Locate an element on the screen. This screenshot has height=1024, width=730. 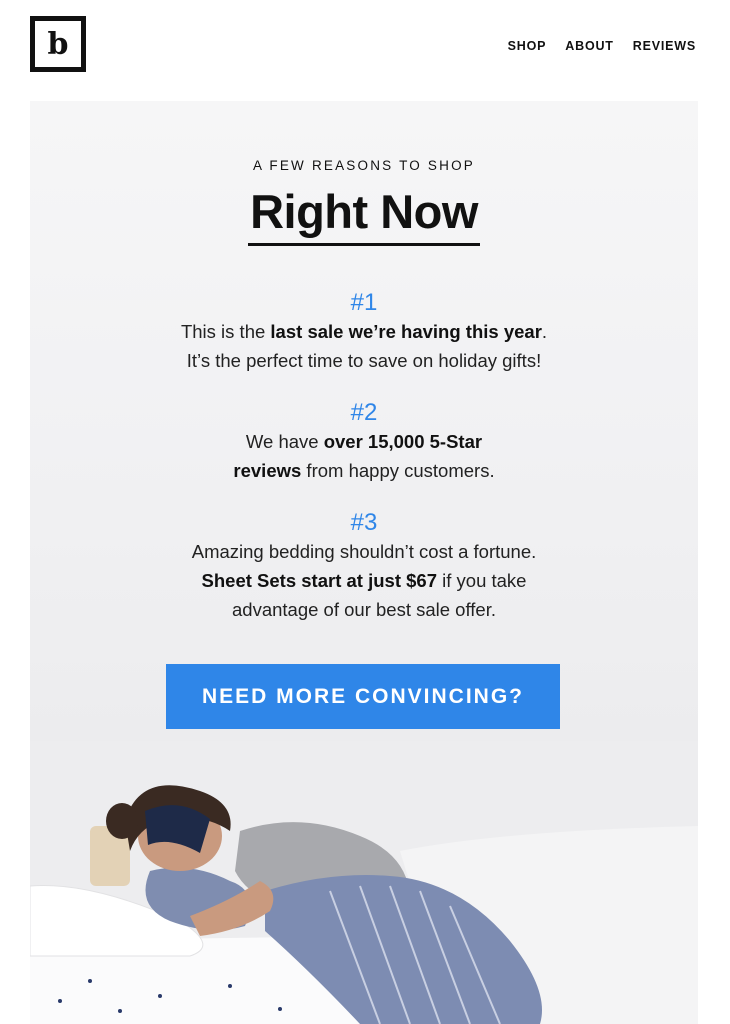
hero-eyebrow: A FEW REASONS TO SHOP is located at coordinates (364, 165).